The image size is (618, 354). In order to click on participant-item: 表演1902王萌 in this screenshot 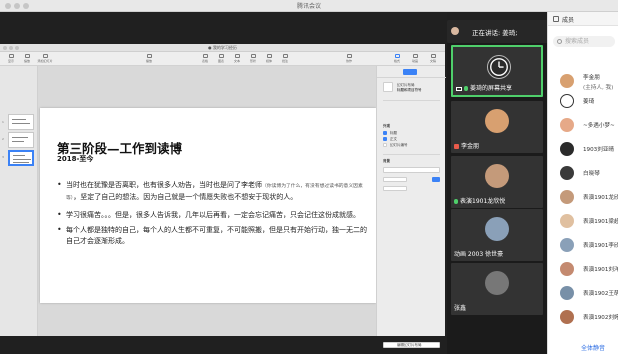, I will do `click(583, 293)`.